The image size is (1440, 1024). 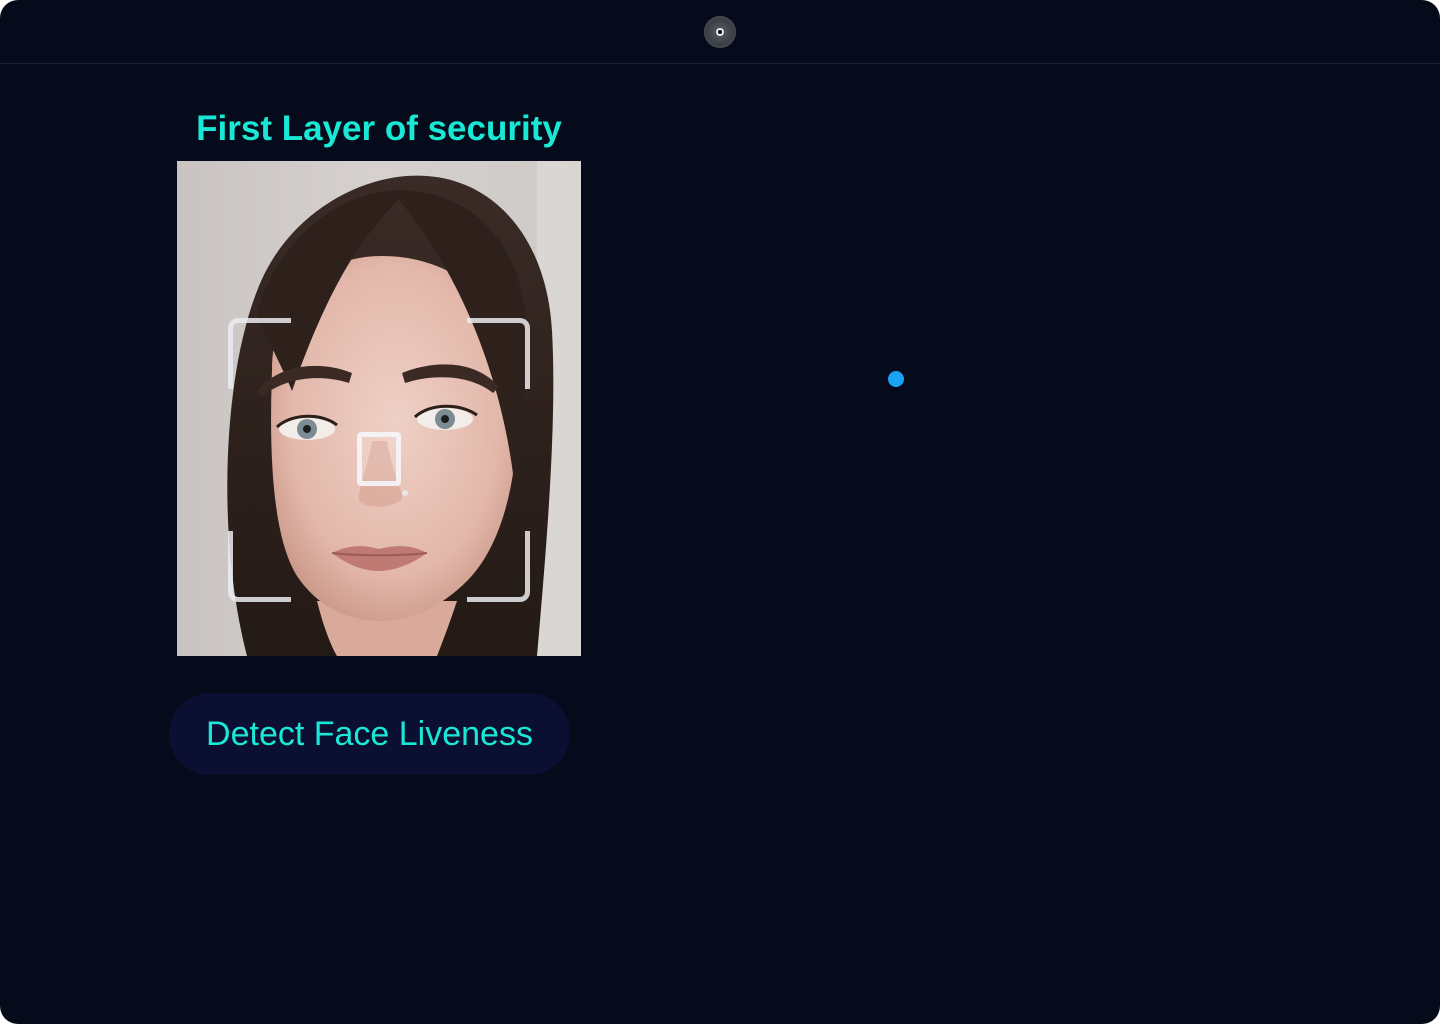 I want to click on scan-corner-top-right, so click(x=498, y=353).